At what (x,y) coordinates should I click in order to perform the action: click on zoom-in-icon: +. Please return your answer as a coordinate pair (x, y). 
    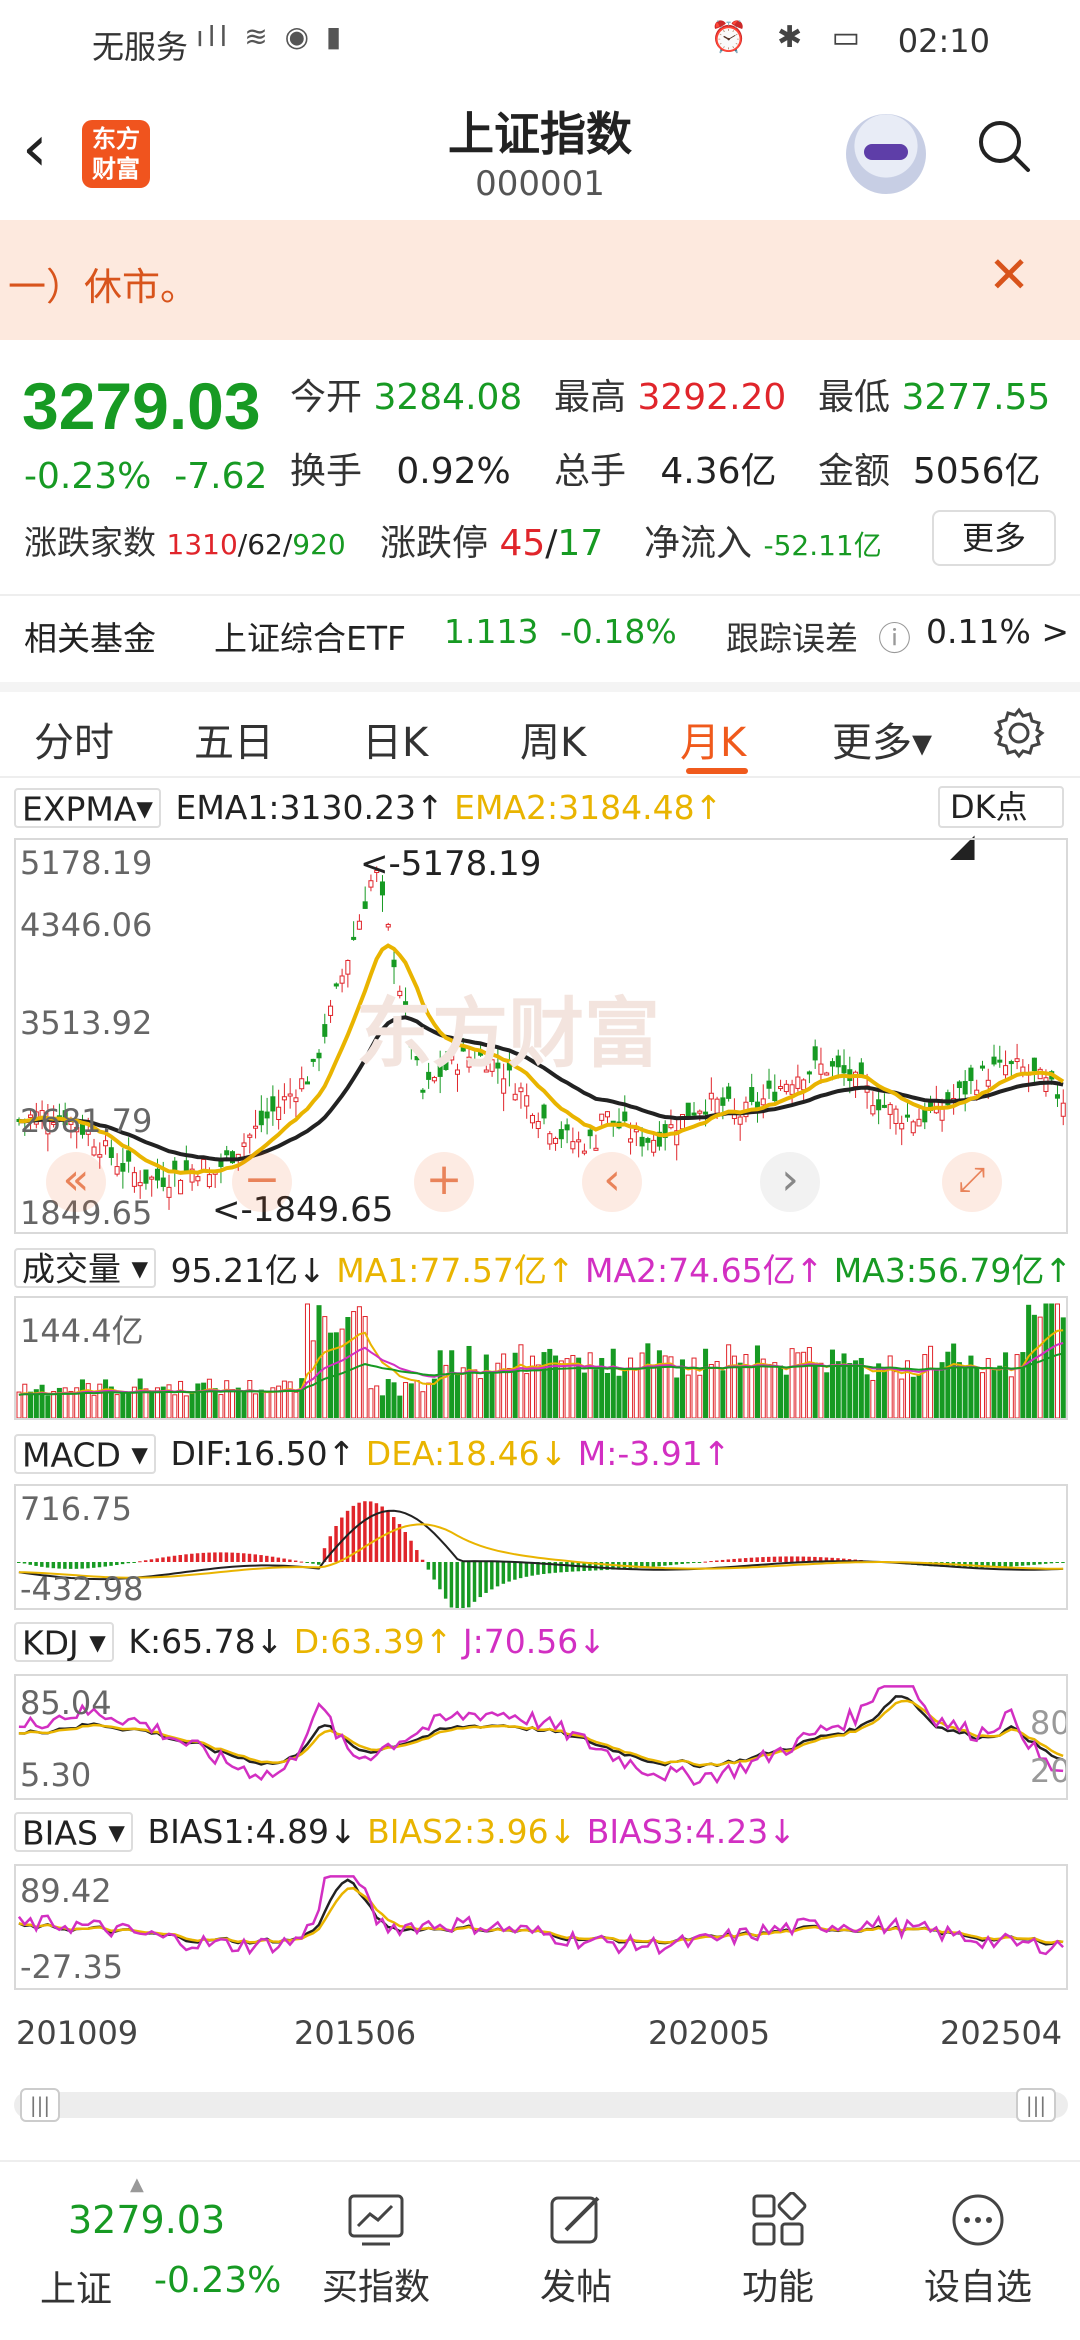
    Looking at the image, I should click on (444, 1182).